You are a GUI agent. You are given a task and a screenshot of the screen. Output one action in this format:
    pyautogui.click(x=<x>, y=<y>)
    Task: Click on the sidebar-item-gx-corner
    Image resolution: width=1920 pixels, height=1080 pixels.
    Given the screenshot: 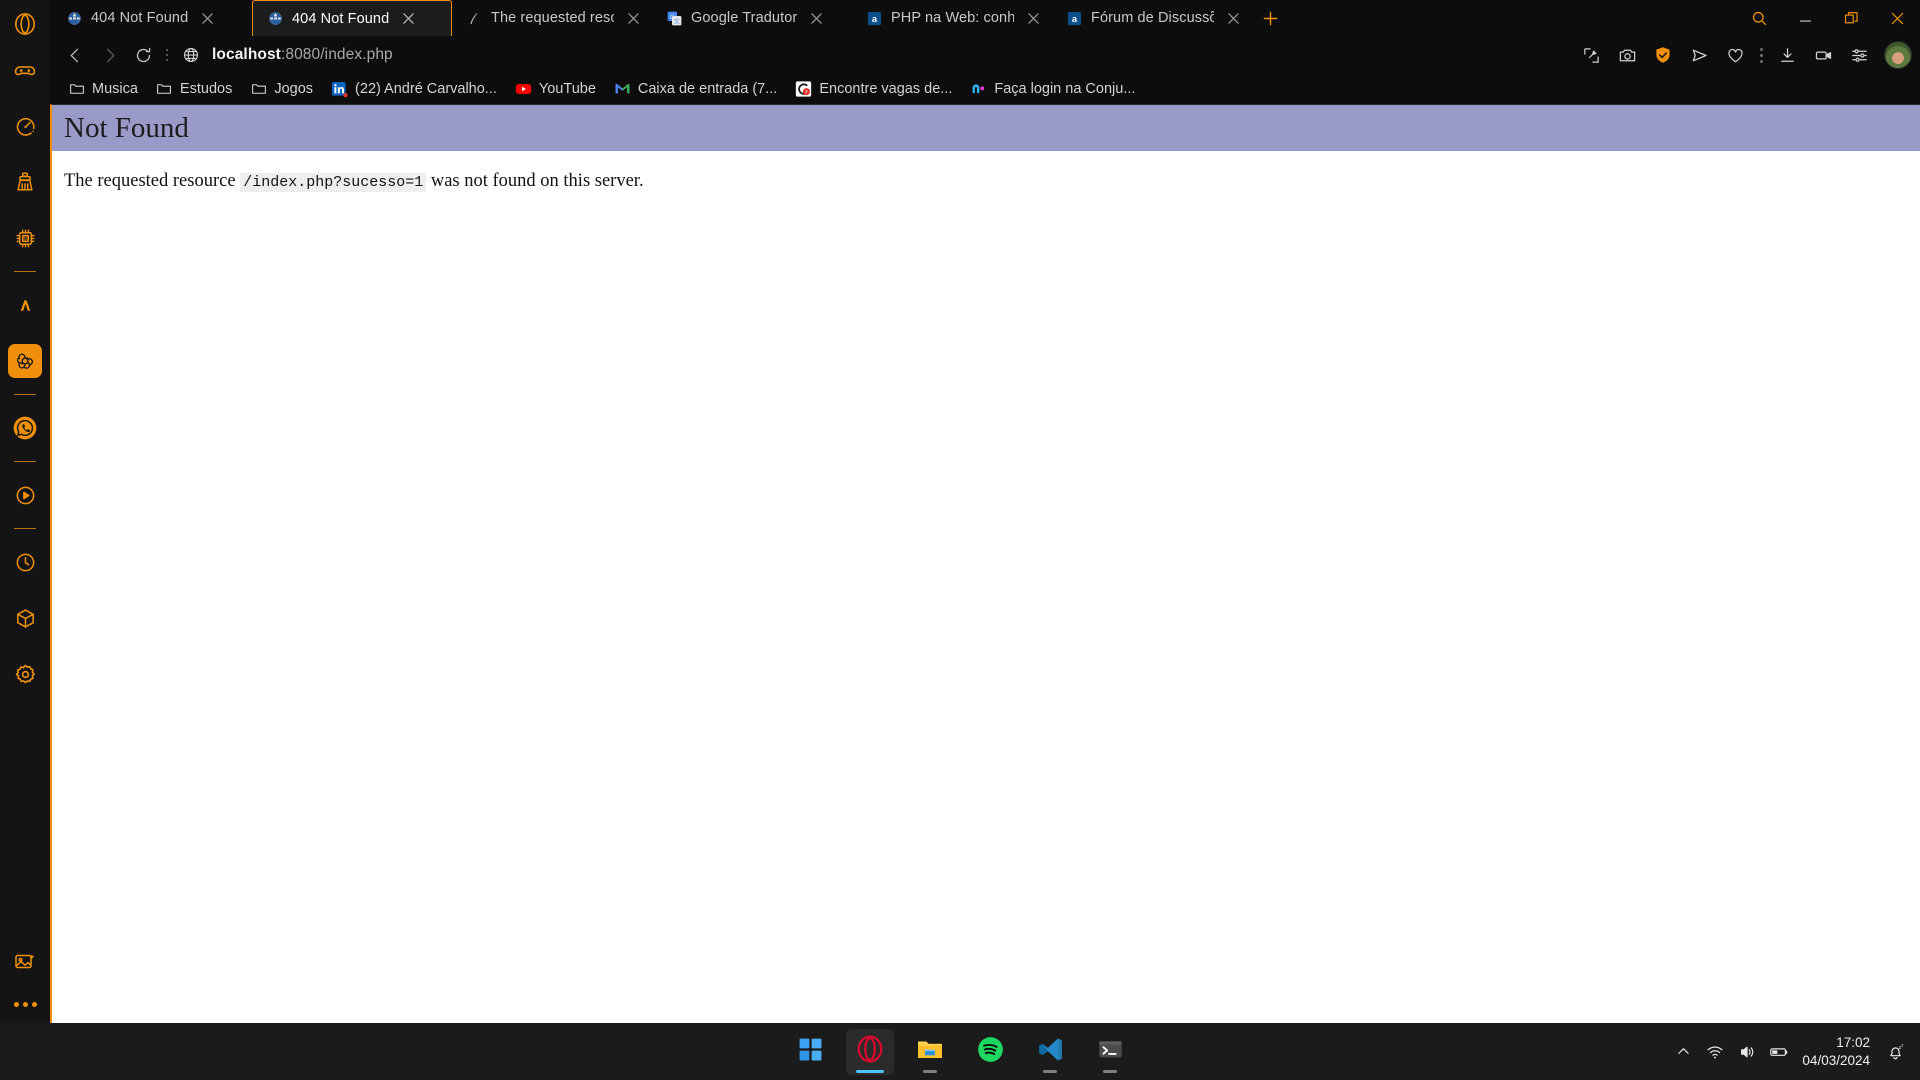 What is the action you would take?
    pyautogui.click(x=25, y=70)
    